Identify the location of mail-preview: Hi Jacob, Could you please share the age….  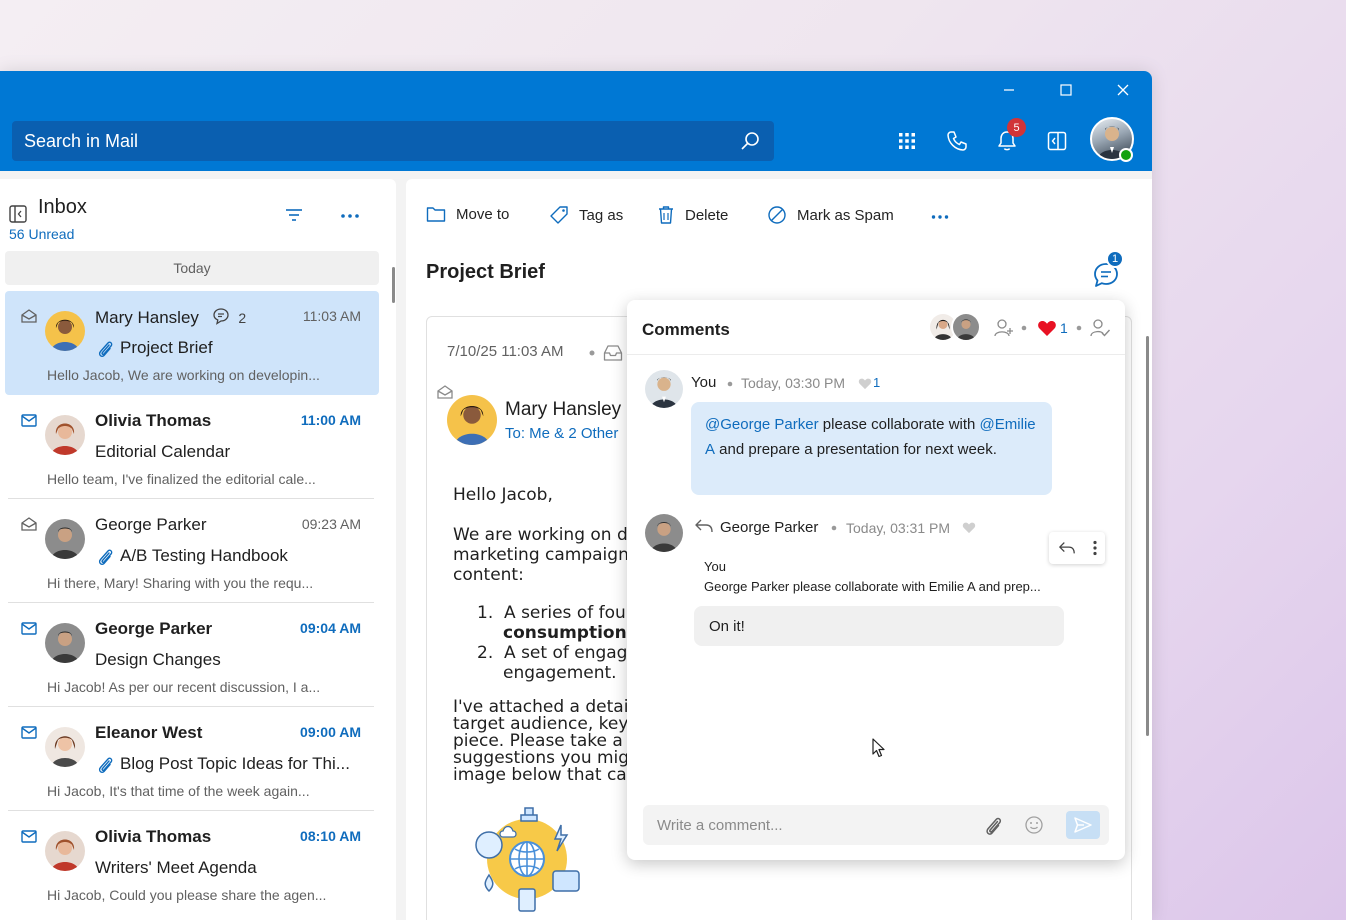
(187, 895).